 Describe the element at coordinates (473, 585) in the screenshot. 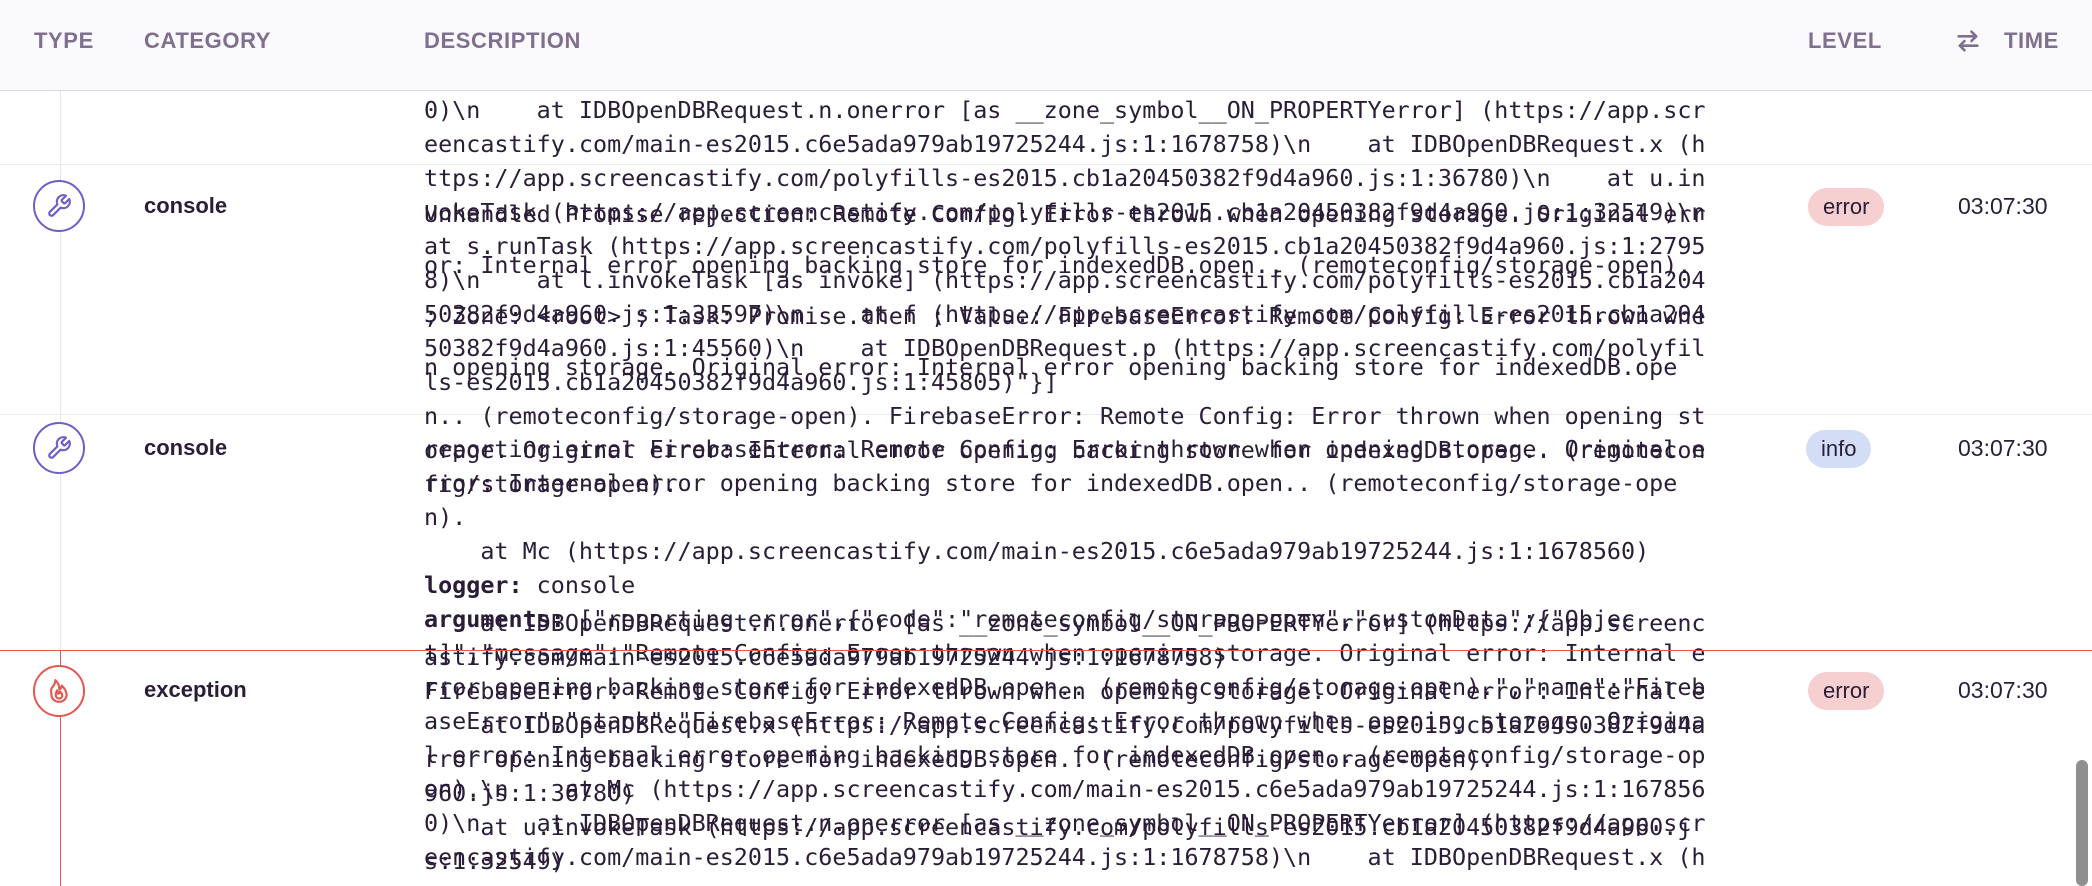

I see `logger-label: logger:` at that location.